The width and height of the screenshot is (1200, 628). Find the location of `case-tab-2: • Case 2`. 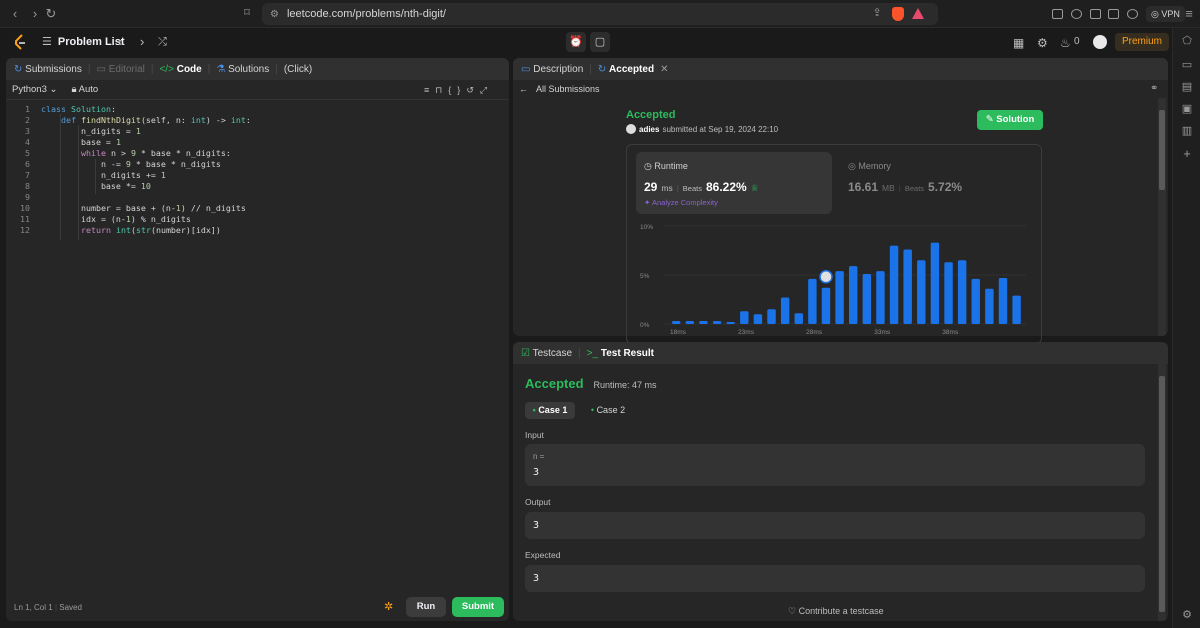

case-tab-2: • Case 2 is located at coordinates (608, 410).